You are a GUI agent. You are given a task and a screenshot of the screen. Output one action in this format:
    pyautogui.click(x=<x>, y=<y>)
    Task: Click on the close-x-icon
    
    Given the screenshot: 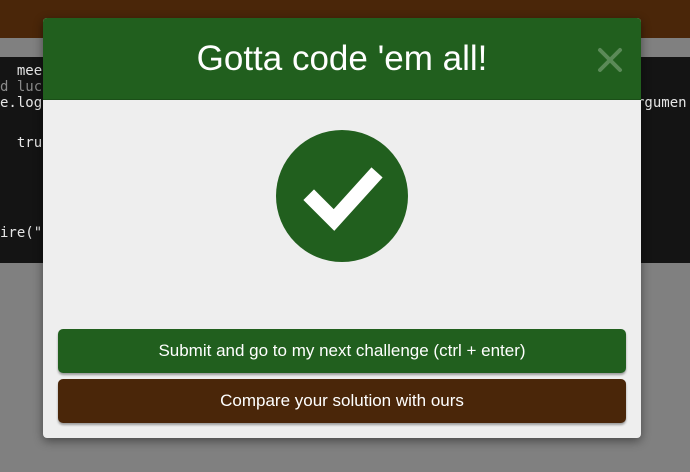 What is the action you would take?
    pyautogui.click(x=610, y=60)
    